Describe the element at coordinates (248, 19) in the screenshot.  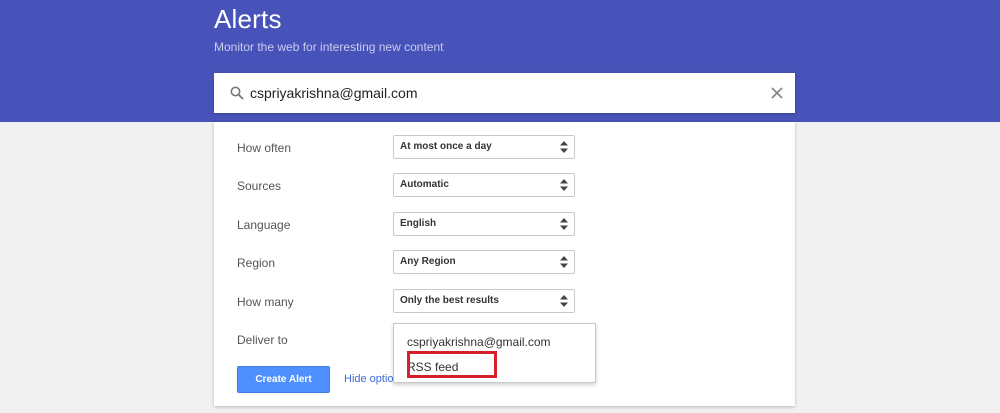
I see `page-title: Alerts` at that location.